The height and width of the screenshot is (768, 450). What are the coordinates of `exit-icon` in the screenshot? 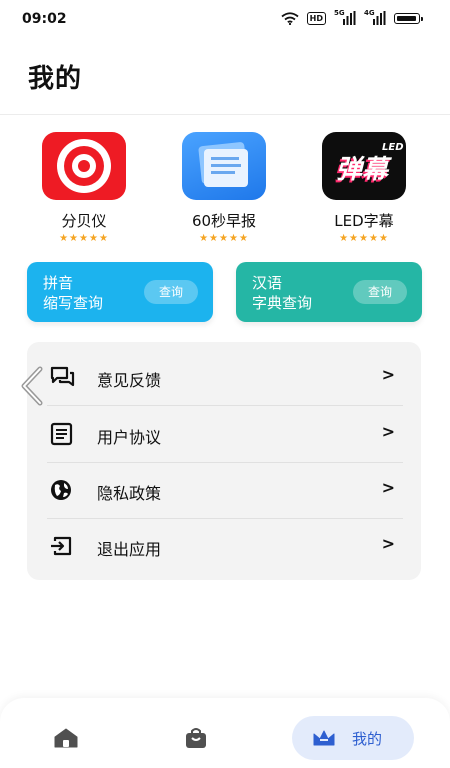 It's located at (61, 546).